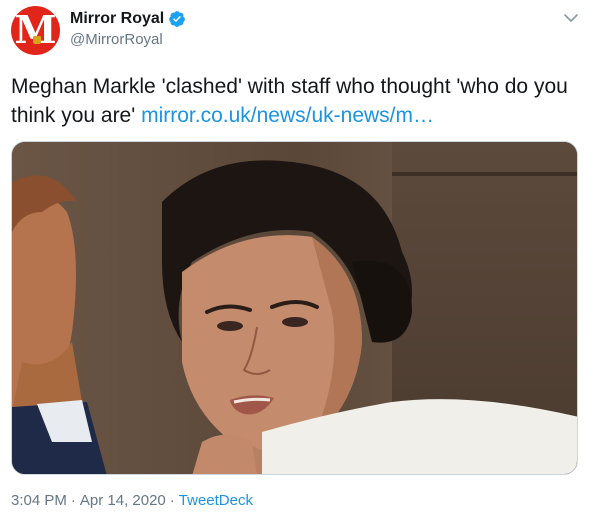 Image resolution: width=589 pixels, height=519 pixels. What do you see at coordinates (117, 19) in the screenshot?
I see `display-name: Mirror Royal` at bounding box center [117, 19].